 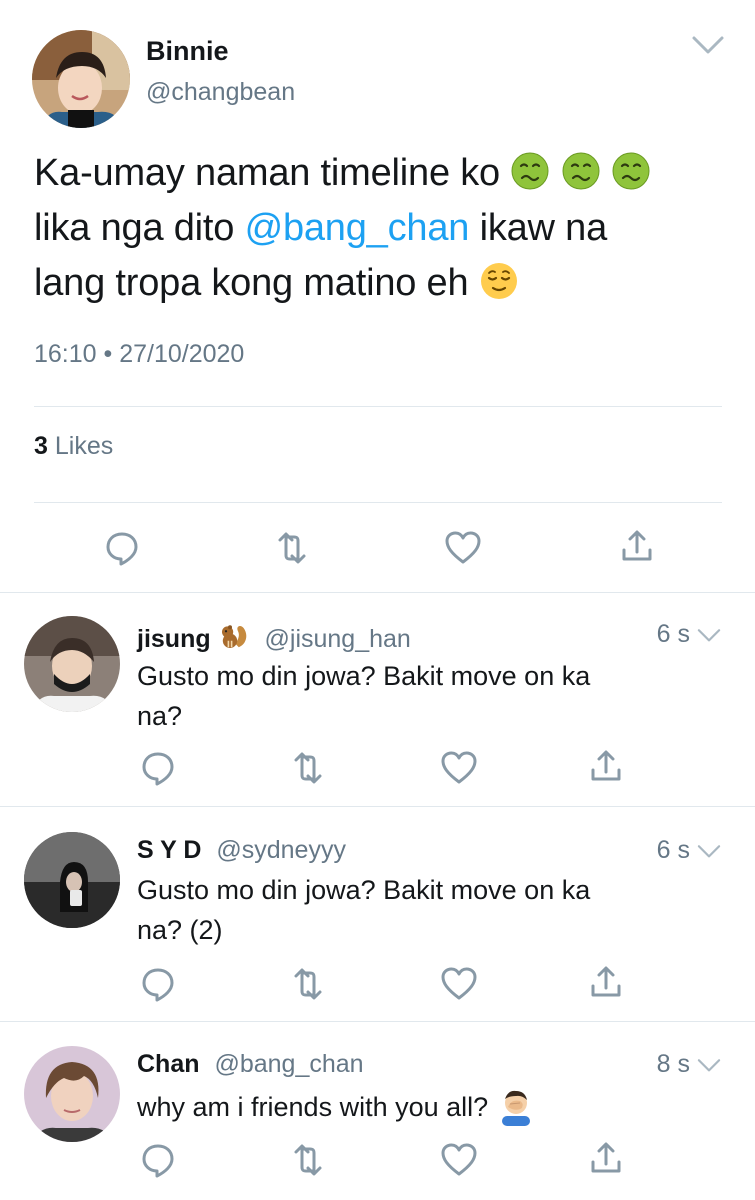 What do you see at coordinates (160, 716) in the screenshot?
I see `reply-text-line: na?` at bounding box center [160, 716].